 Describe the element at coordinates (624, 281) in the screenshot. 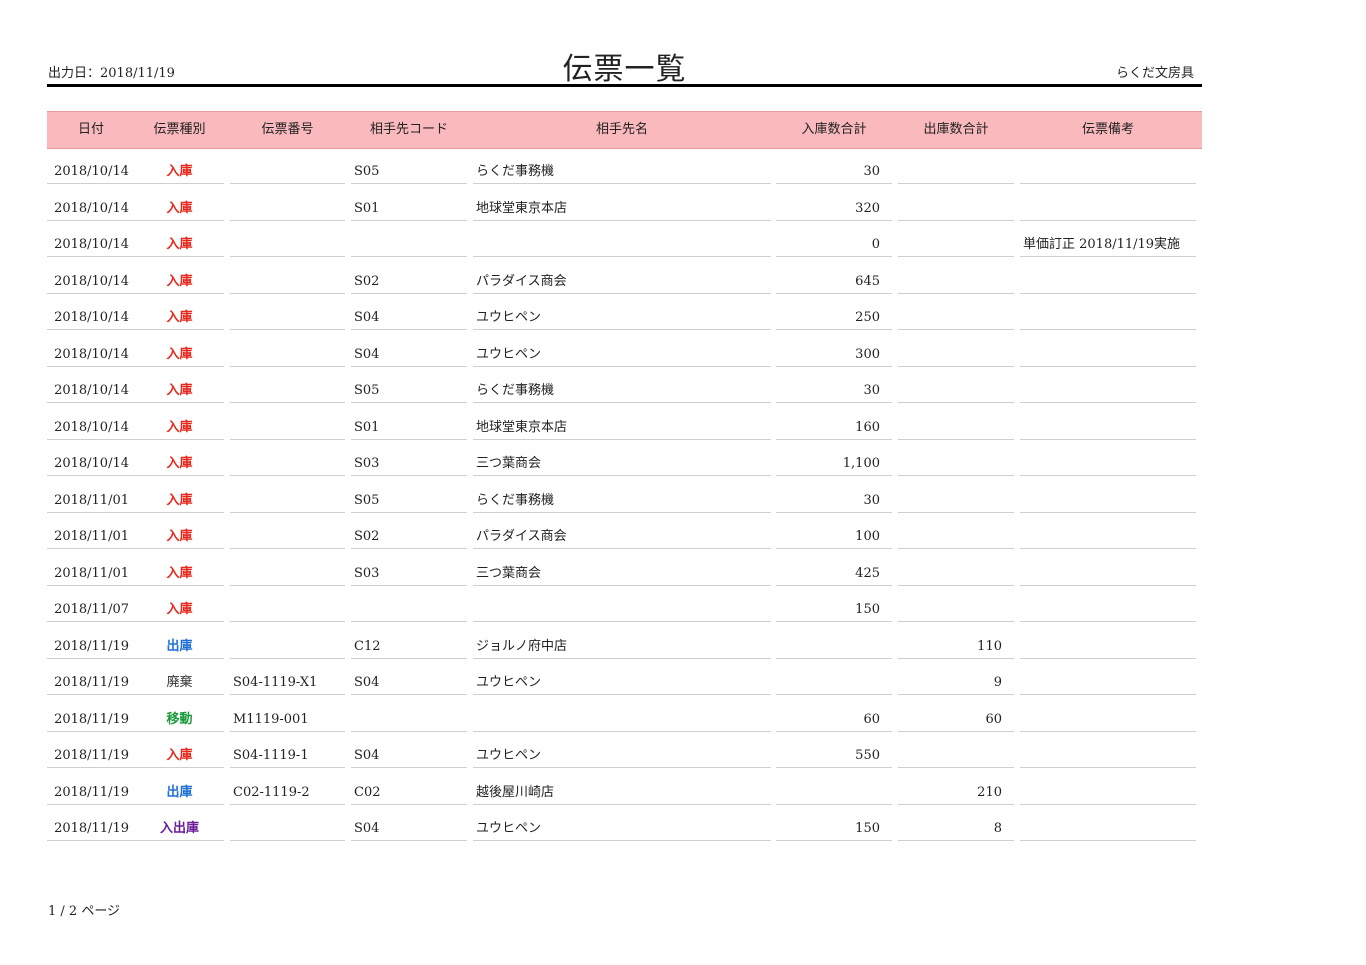

I see `table-row: 2018/10/14 入庫 S02 パラダイス商会 645` at that location.